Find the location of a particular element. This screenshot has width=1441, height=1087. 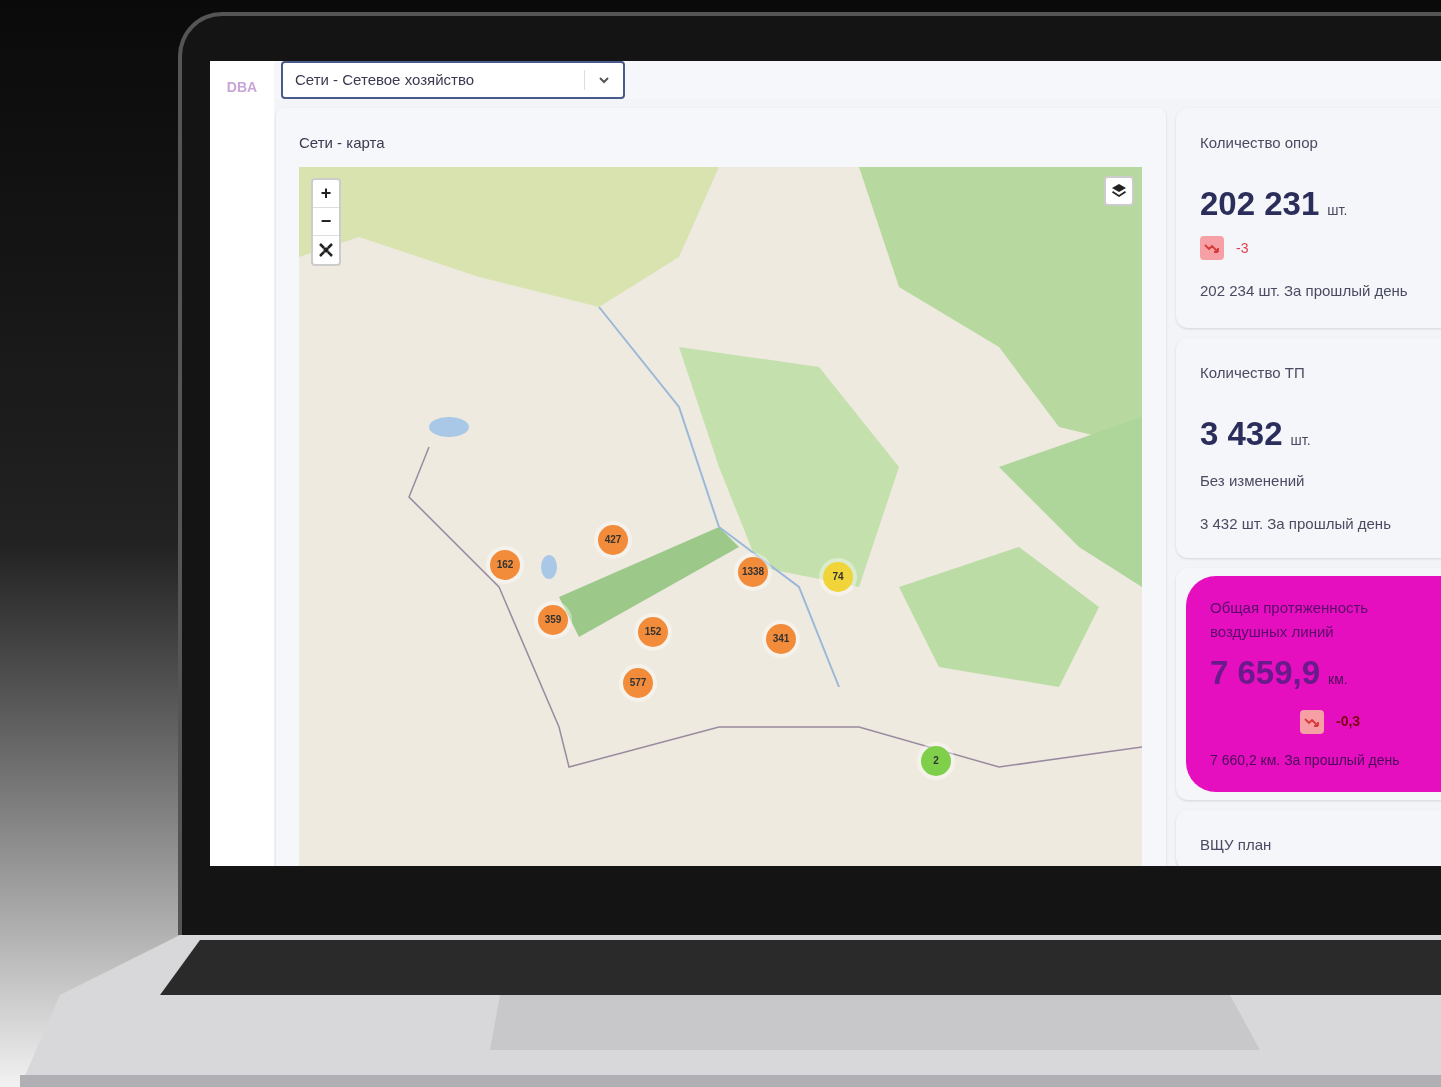

layers-icon is located at coordinates (1119, 190).